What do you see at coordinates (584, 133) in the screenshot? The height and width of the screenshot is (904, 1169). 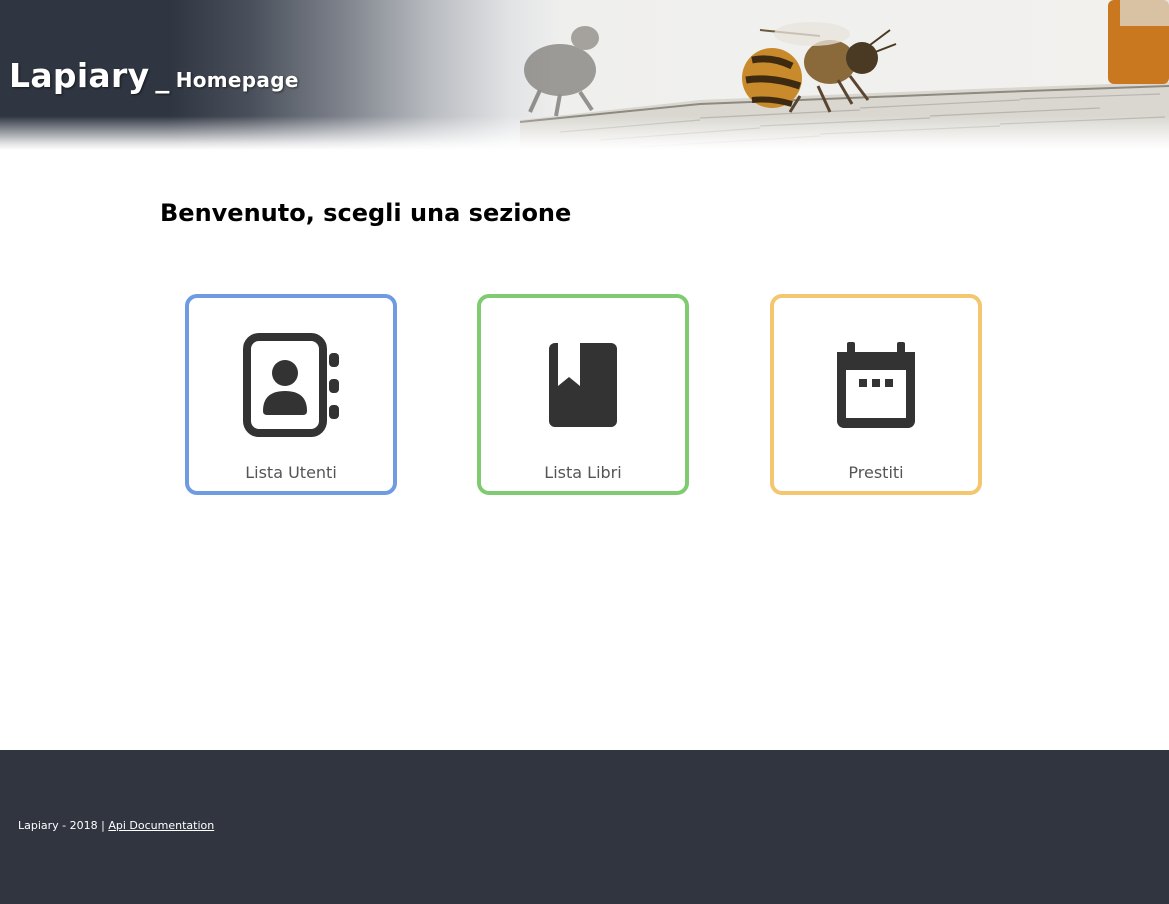 I see `header-fade` at bounding box center [584, 133].